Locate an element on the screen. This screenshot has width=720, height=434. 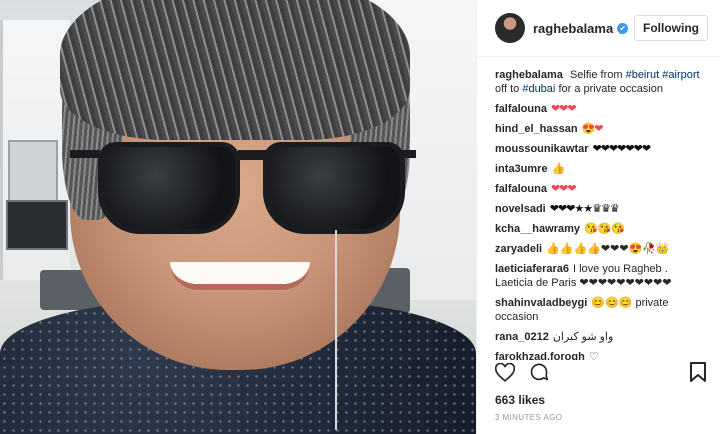
comment-username: novelsadi is located at coordinates (520, 209).